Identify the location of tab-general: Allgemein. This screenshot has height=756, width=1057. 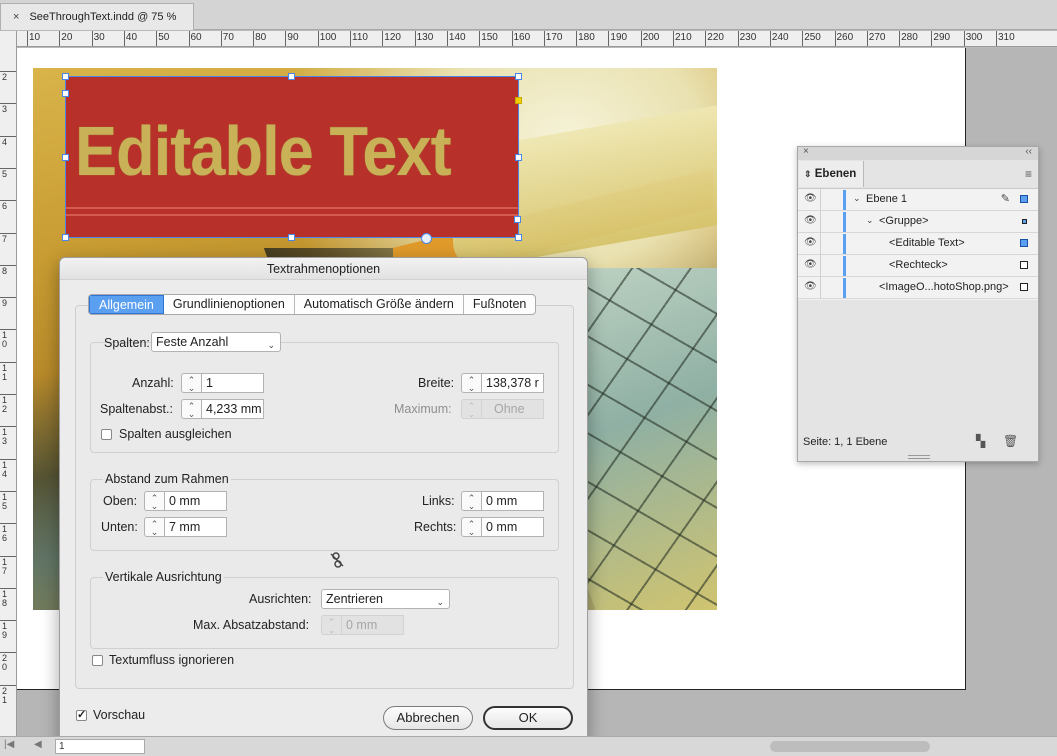
(126, 304).